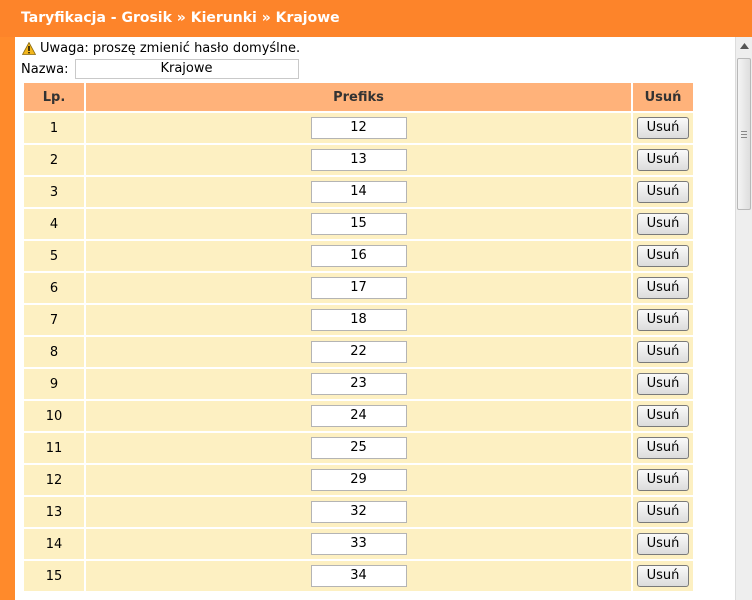 This screenshot has height=600, width=752. What do you see at coordinates (744, 134) in the screenshot?
I see `scroll-thumb` at bounding box center [744, 134].